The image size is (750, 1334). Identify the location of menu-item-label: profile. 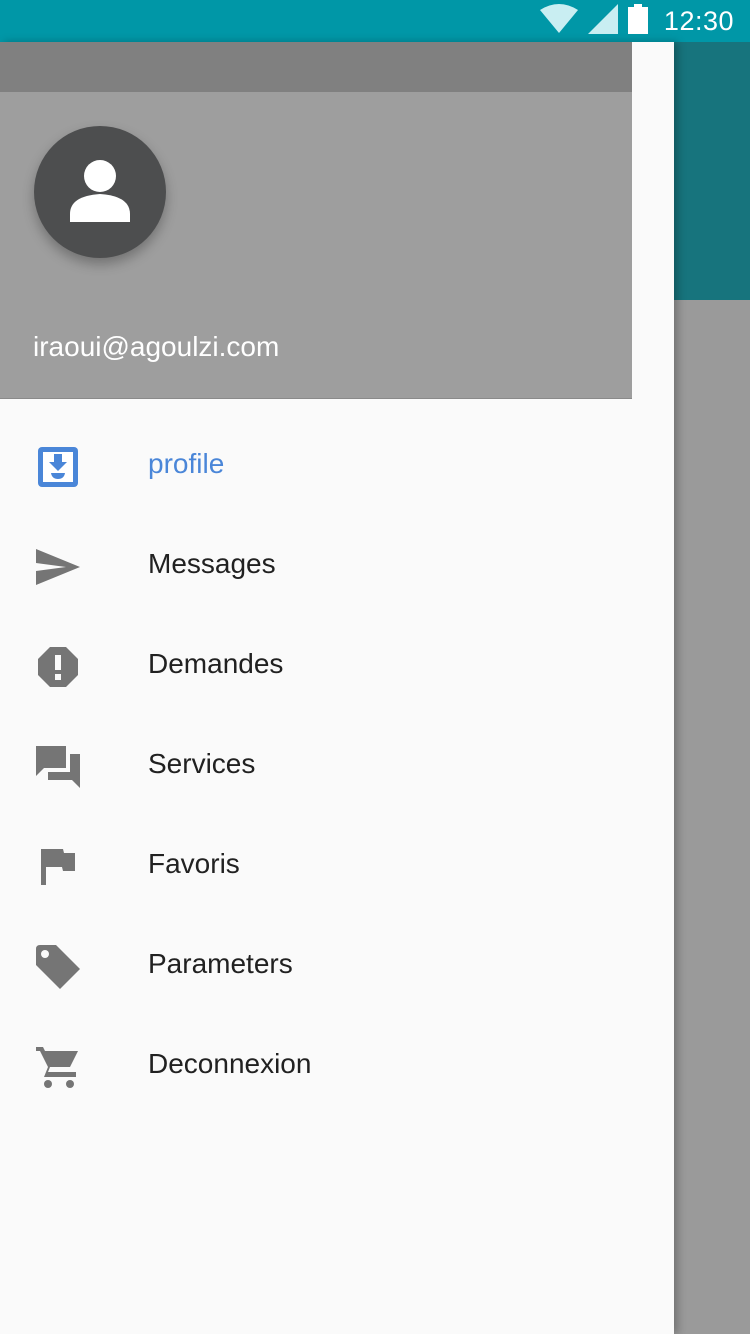
(186, 463).